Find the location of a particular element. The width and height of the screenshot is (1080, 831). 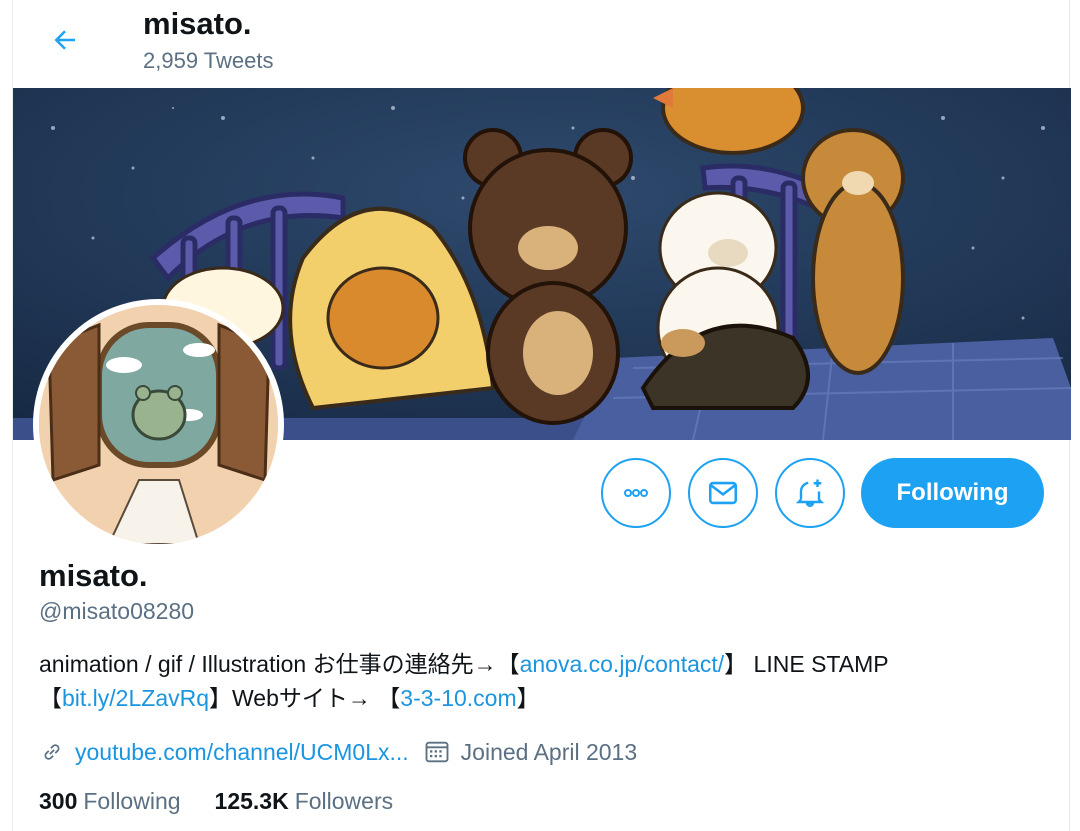

more-button is located at coordinates (636, 493).